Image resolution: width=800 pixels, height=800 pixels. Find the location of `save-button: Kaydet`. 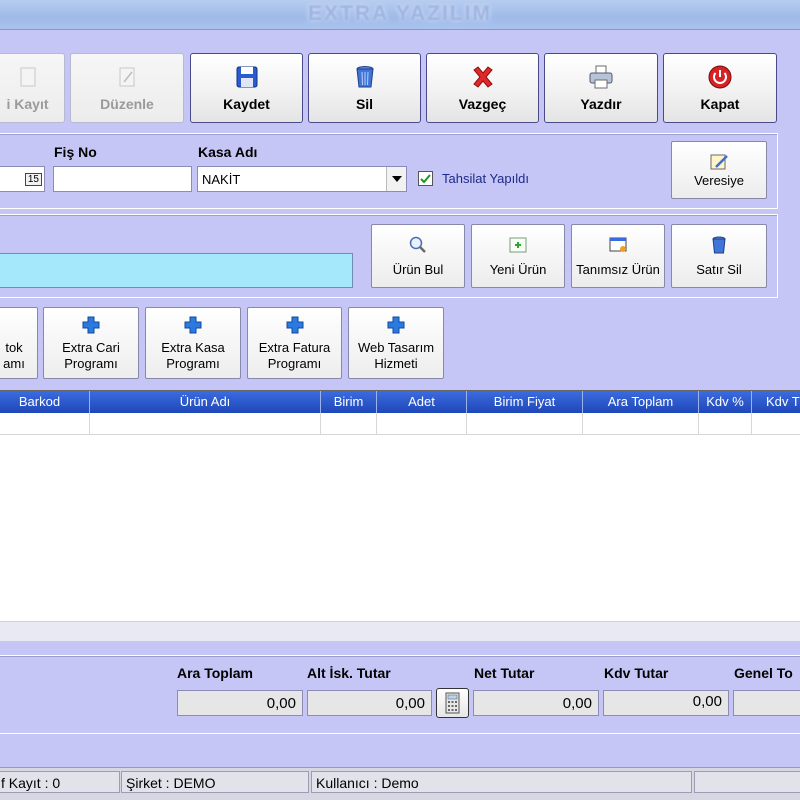

save-button: Kaydet is located at coordinates (246, 88).